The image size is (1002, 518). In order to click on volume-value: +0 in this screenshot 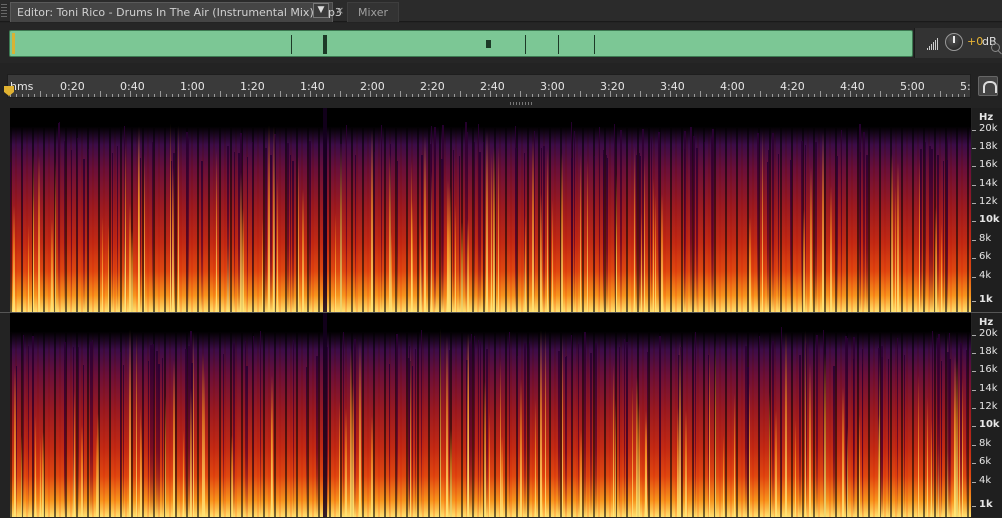, I will do `click(975, 41)`.